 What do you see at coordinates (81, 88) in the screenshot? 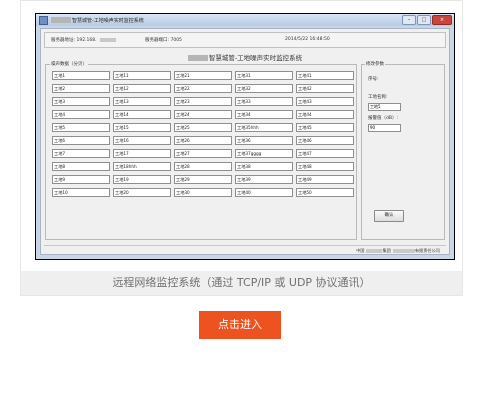
I see `site-cell: 工地2` at bounding box center [81, 88].